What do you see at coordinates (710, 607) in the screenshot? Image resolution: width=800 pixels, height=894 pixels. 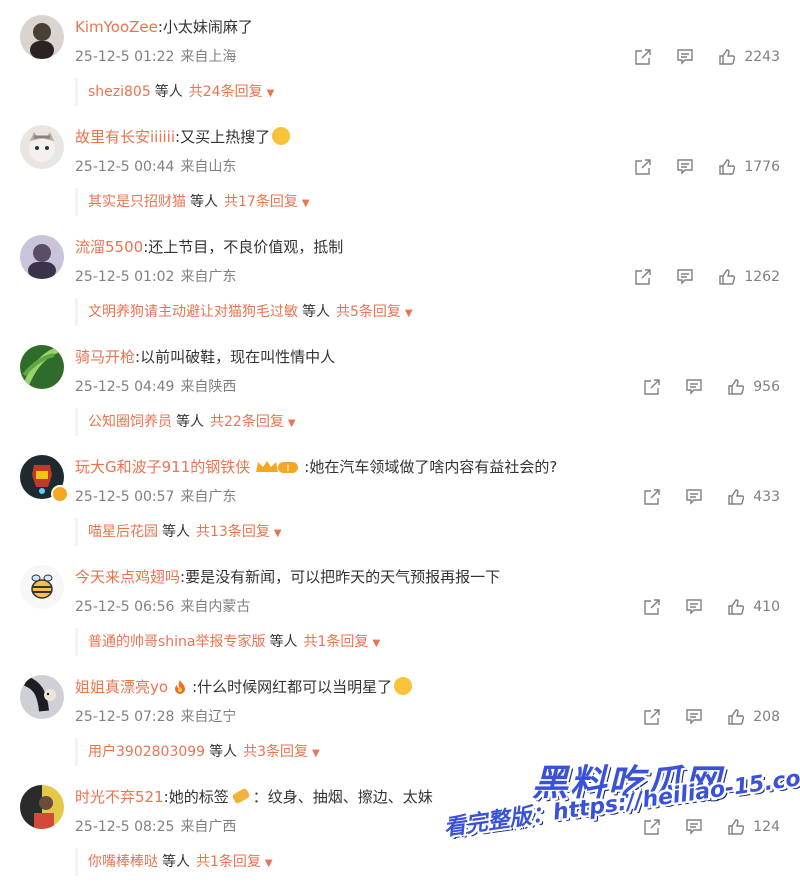 I see `comment-actions: 410` at bounding box center [710, 607].